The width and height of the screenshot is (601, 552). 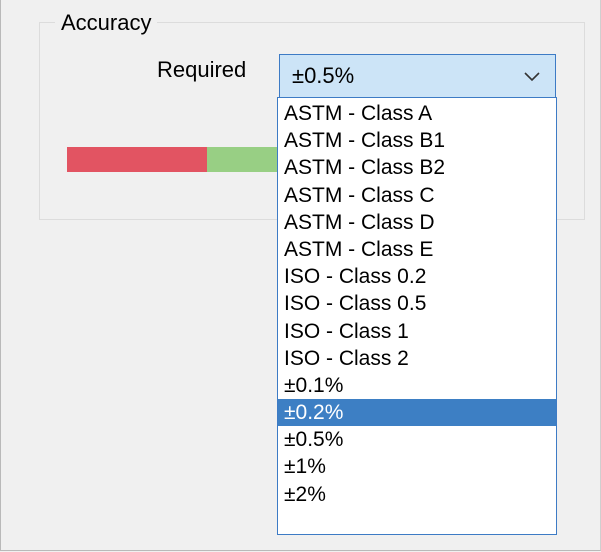 I want to click on dropdown-option: ±0.2%, so click(x=417, y=413).